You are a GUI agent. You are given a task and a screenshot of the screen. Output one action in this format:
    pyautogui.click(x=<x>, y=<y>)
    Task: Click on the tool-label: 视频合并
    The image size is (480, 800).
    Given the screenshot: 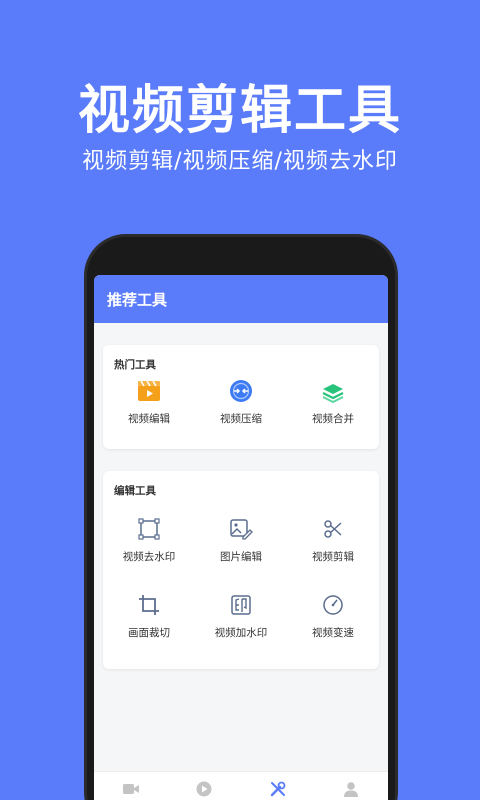 What is the action you would take?
    pyautogui.click(x=333, y=419)
    